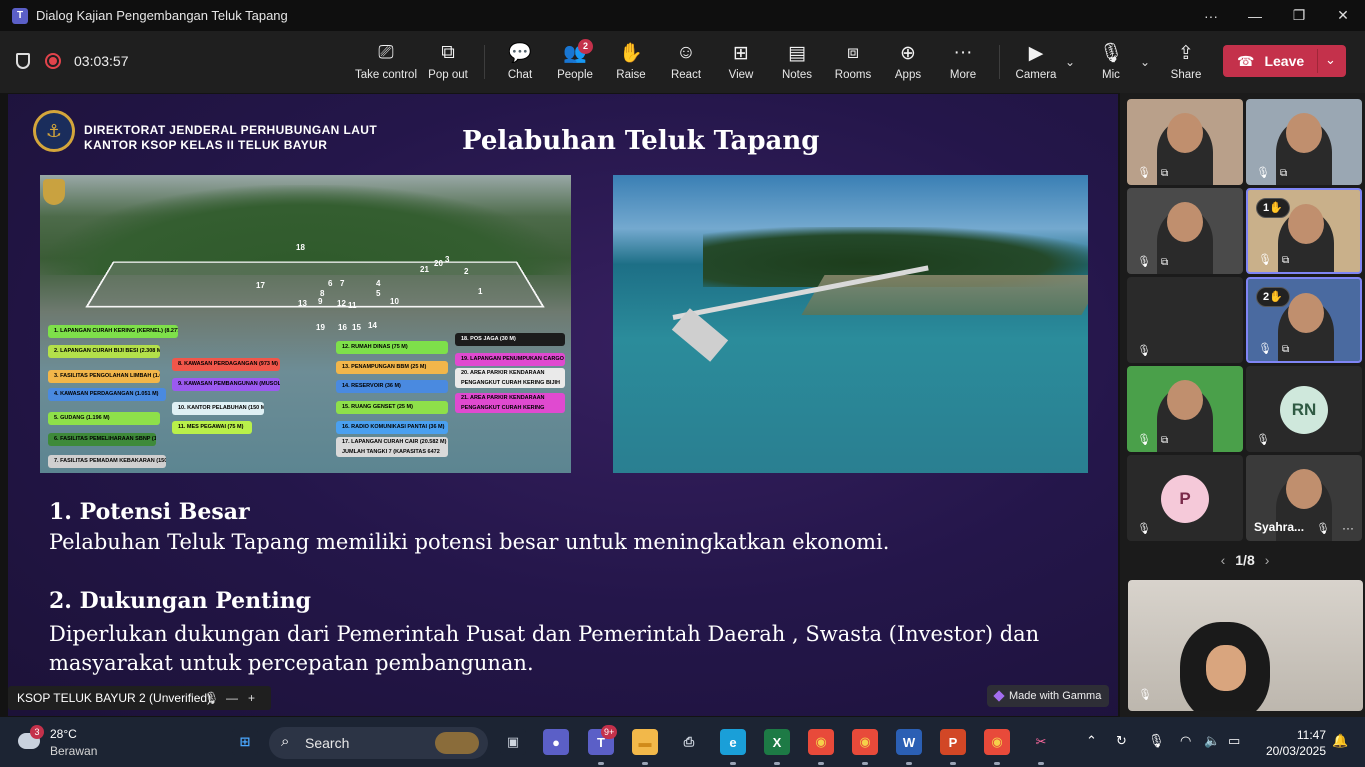  What do you see at coordinates (448, 64) in the screenshot?
I see `pop-out-button: ⧉ Pop out` at bounding box center [448, 64].